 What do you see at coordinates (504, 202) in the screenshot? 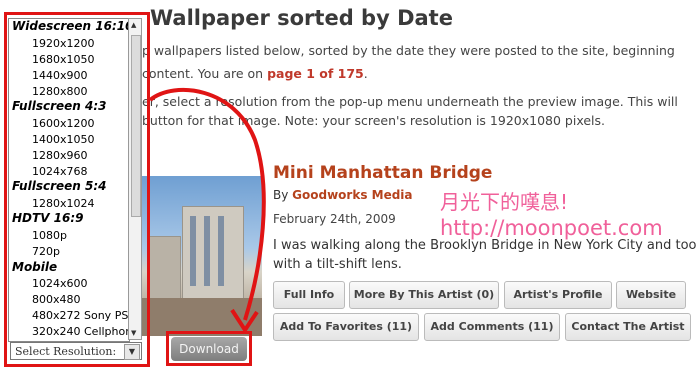
I see `watermark-title: 月光下的嘆息!` at bounding box center [504, 202].